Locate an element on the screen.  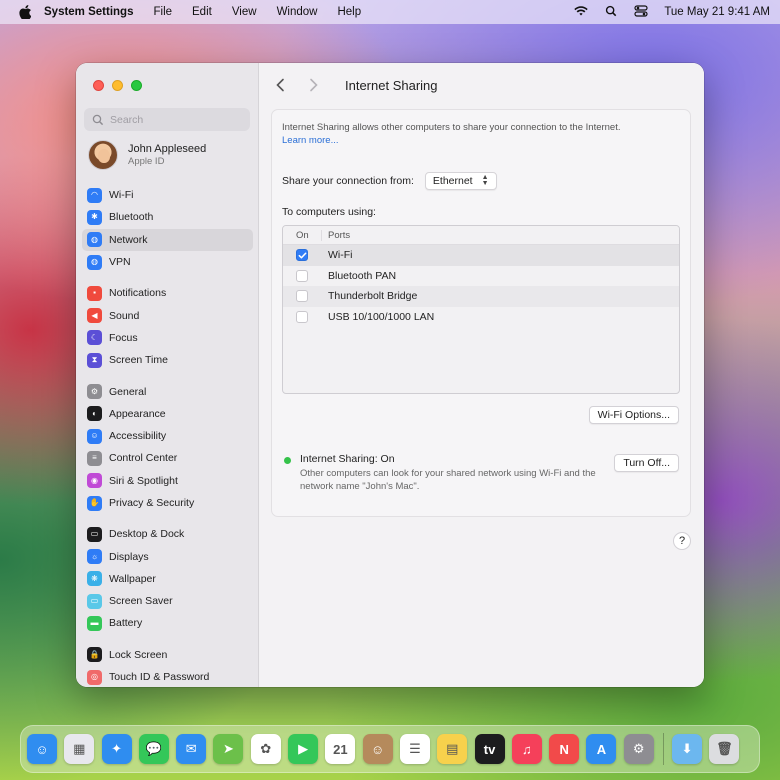
sidebar-item-control-center: ≡ Control Center is located at coordinates (167, 458).